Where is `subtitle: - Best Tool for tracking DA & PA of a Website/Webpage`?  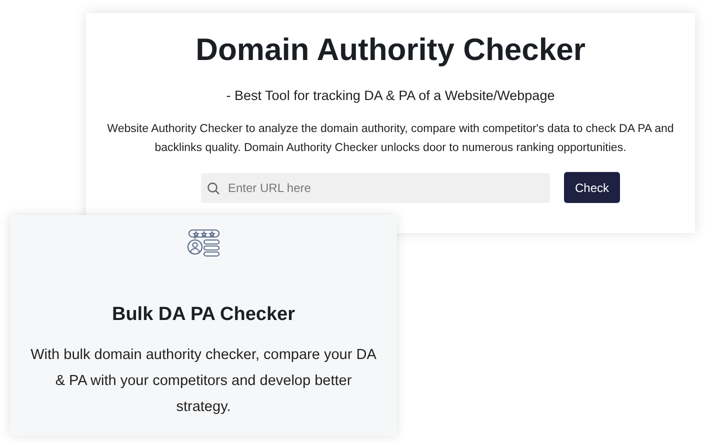
subtitle: - Best Tool for tracking DA & PA of a Website/Webpage is located at coordinates (390, 95).